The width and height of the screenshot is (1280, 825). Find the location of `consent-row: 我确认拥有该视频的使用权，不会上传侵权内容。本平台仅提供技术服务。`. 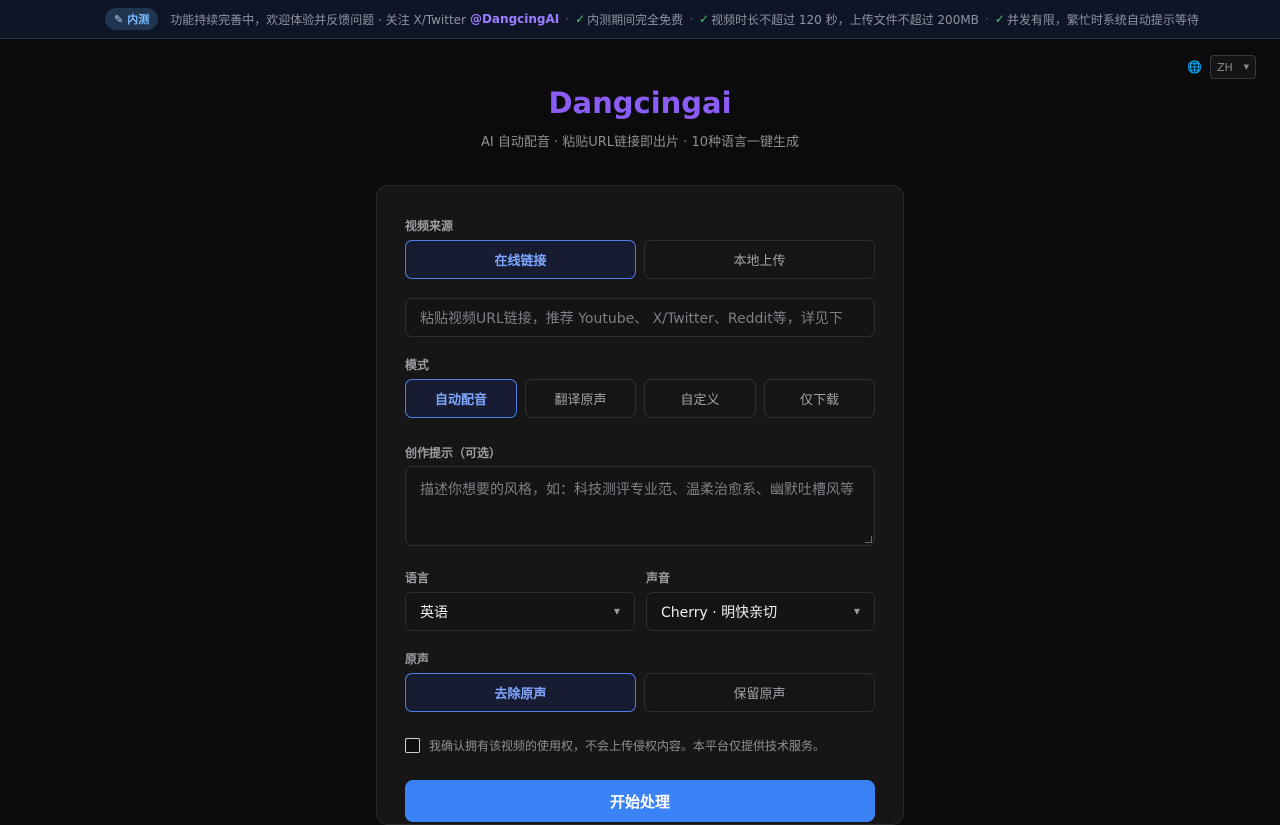

consent-row: 我确认拥有该视频的使用权，不会上传侵权内容。本平台仅提供技术服务。 is located at coordinates (615, 745).